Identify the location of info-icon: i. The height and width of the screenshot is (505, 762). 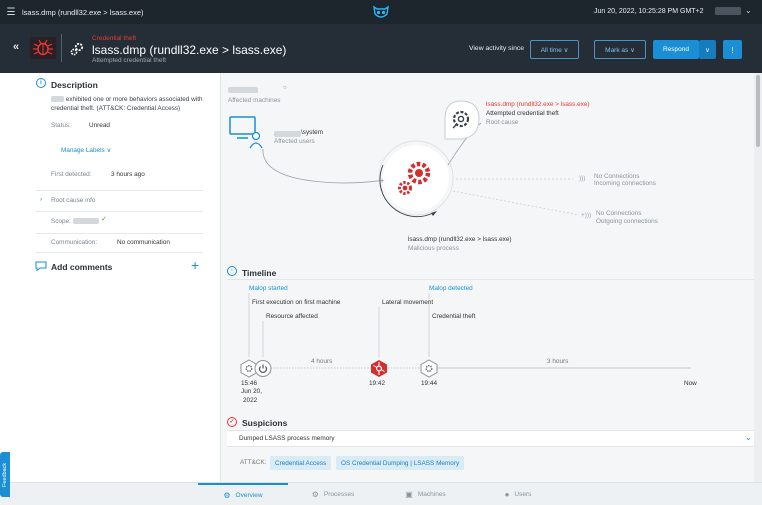
(41, 83).